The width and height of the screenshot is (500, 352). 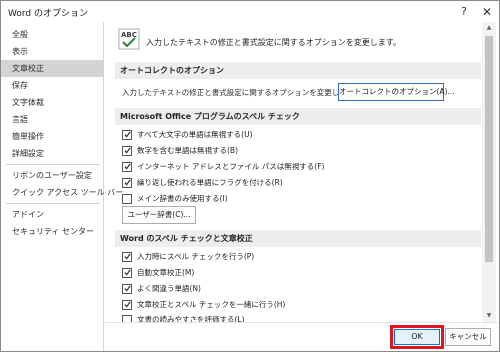 I want to click on option-label: メイン辞書のみ使用する(I), so click(x=182, y=198).